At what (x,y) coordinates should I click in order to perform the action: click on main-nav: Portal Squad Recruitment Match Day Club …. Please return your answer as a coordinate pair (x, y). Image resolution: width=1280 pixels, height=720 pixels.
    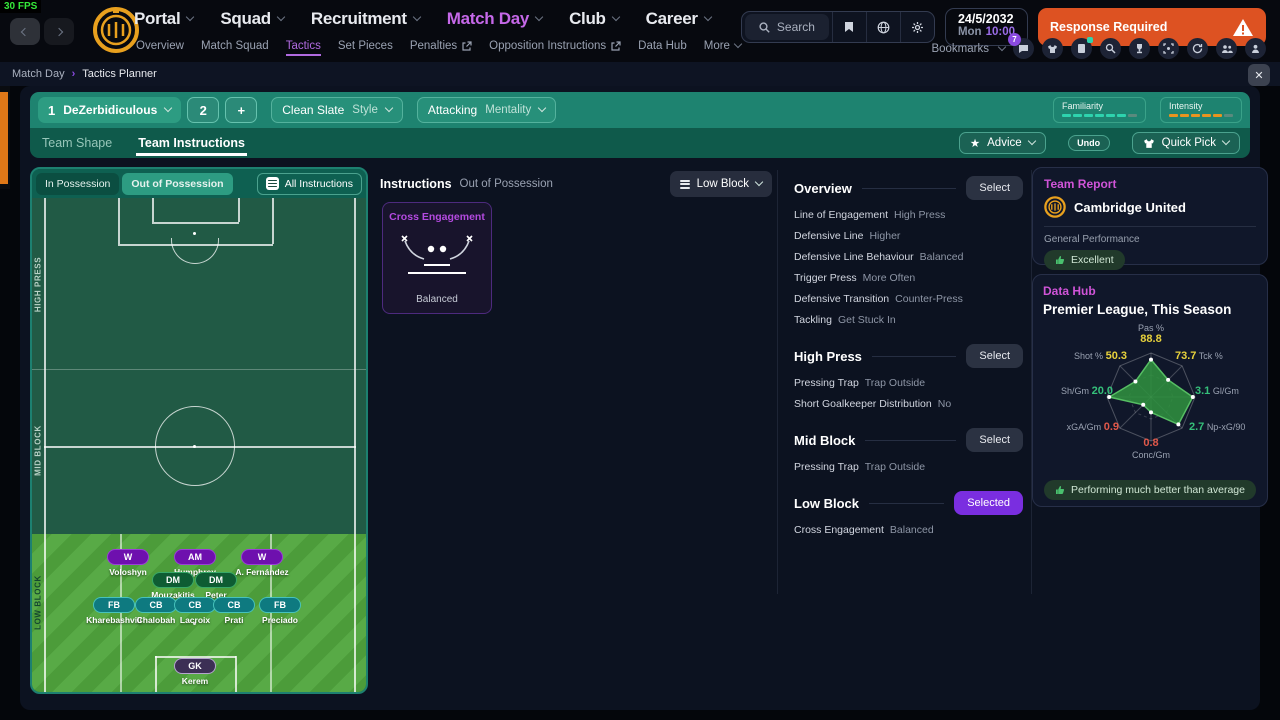
    Looking at the image, I should click on (423, 19).